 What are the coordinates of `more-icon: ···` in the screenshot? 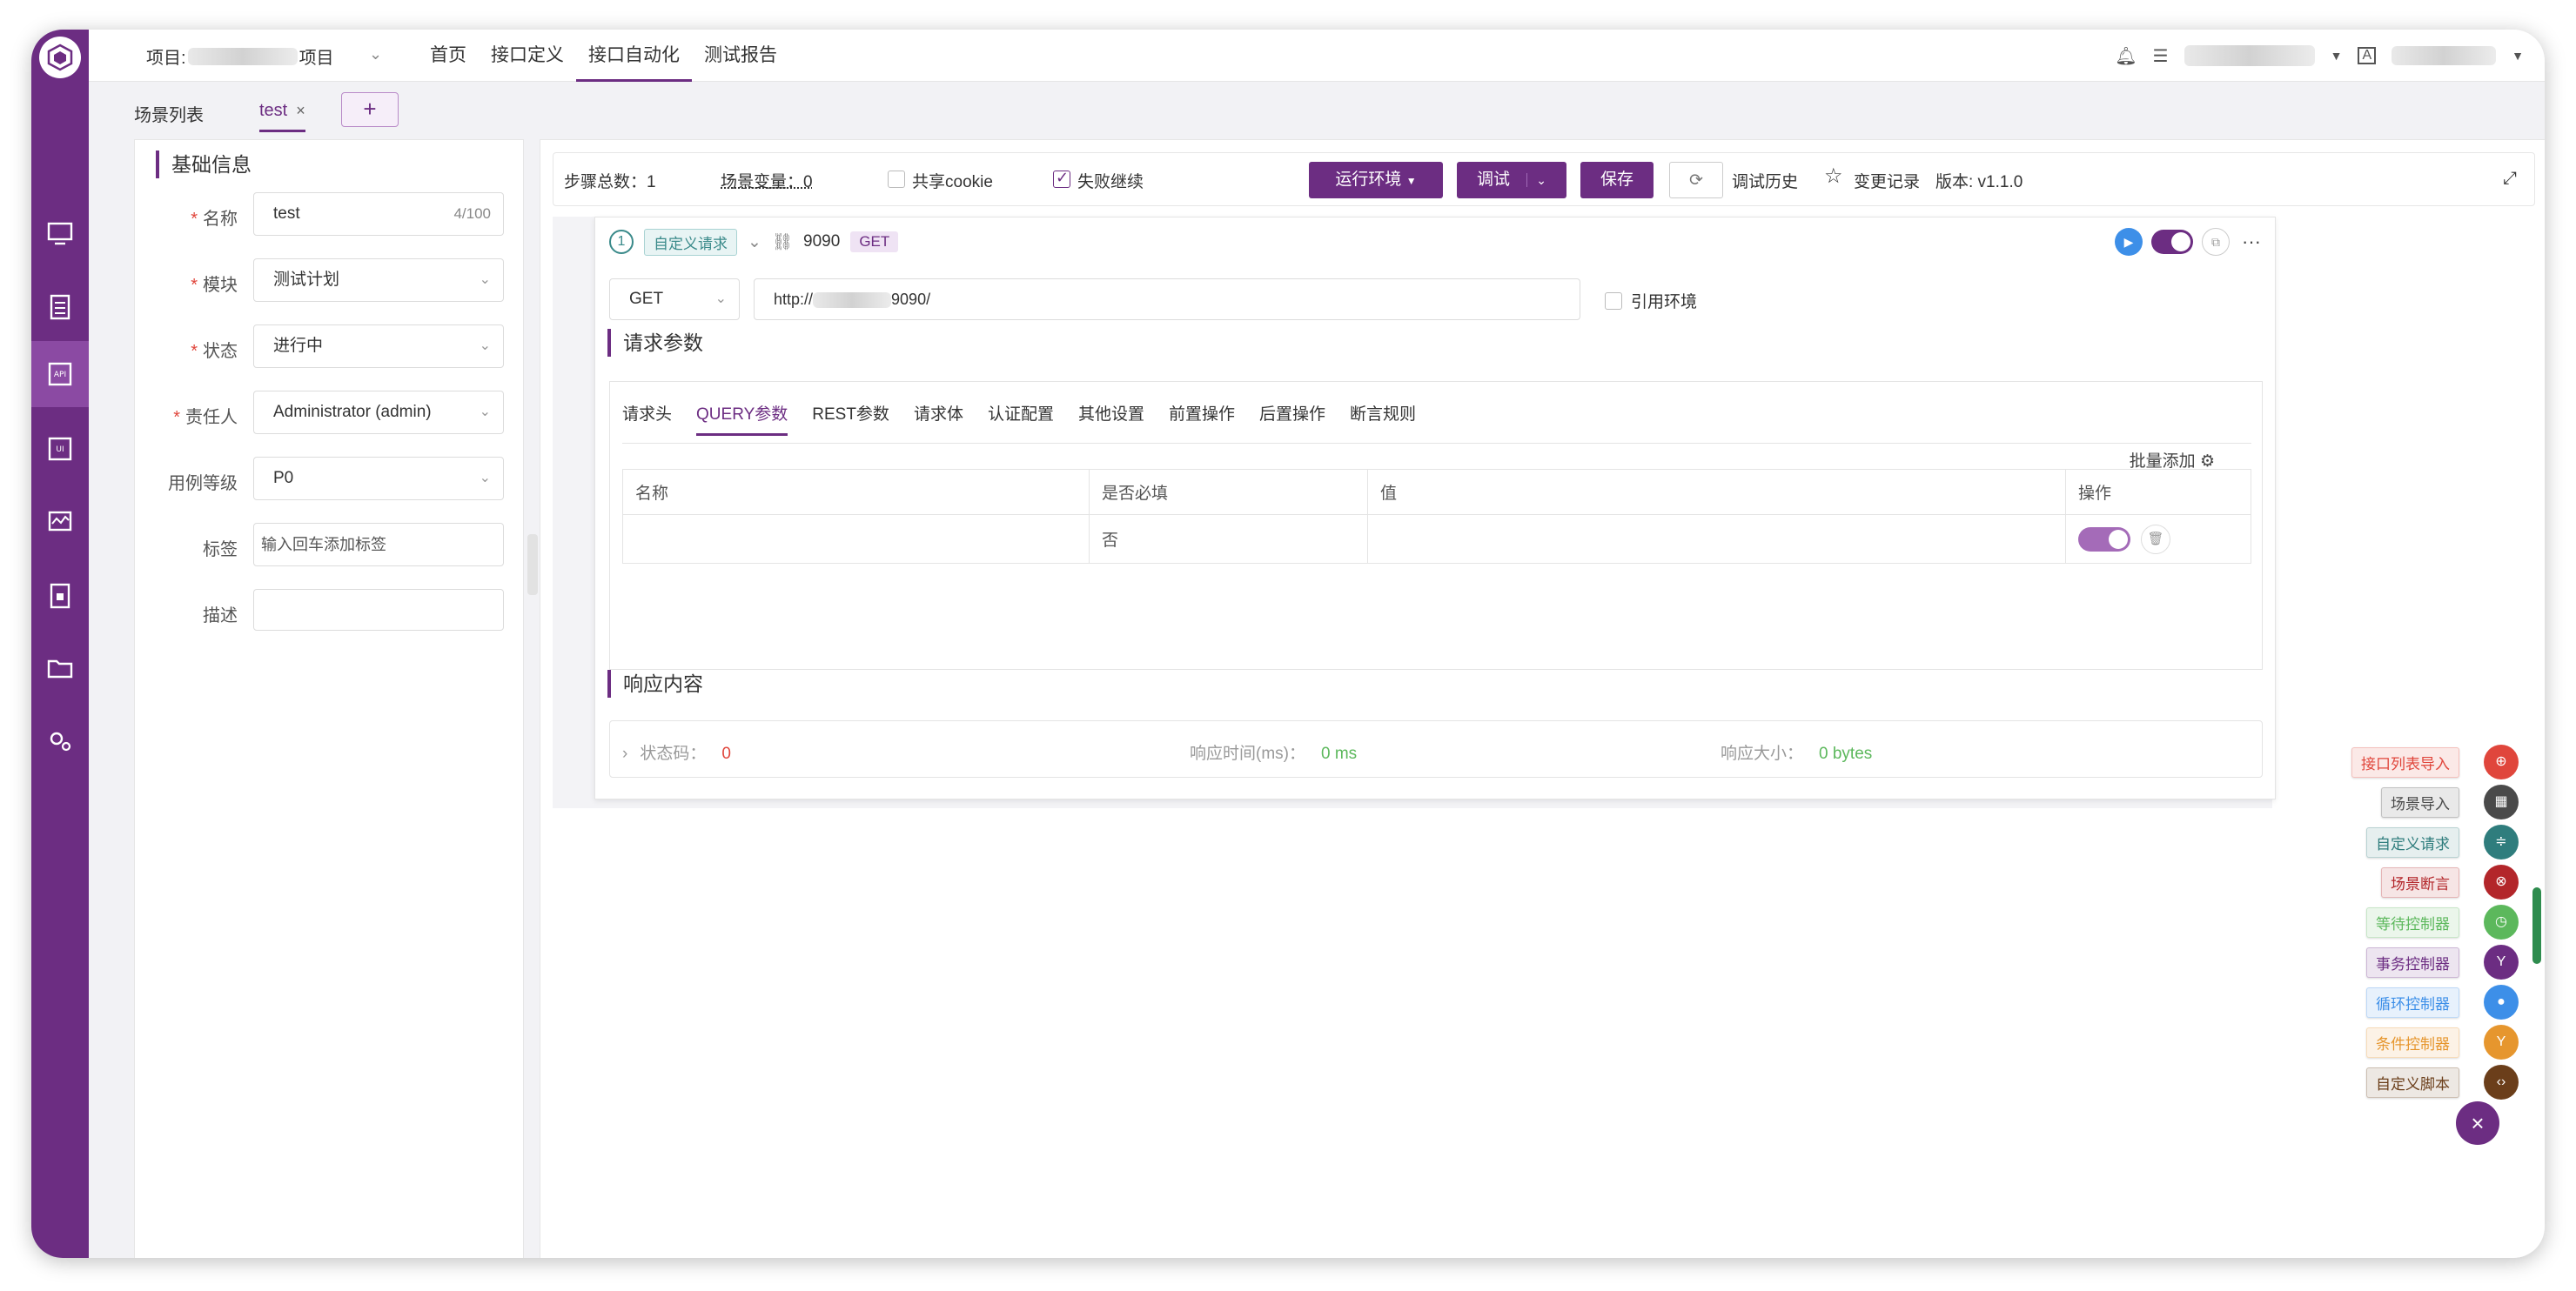 It's located at (2251, 242).